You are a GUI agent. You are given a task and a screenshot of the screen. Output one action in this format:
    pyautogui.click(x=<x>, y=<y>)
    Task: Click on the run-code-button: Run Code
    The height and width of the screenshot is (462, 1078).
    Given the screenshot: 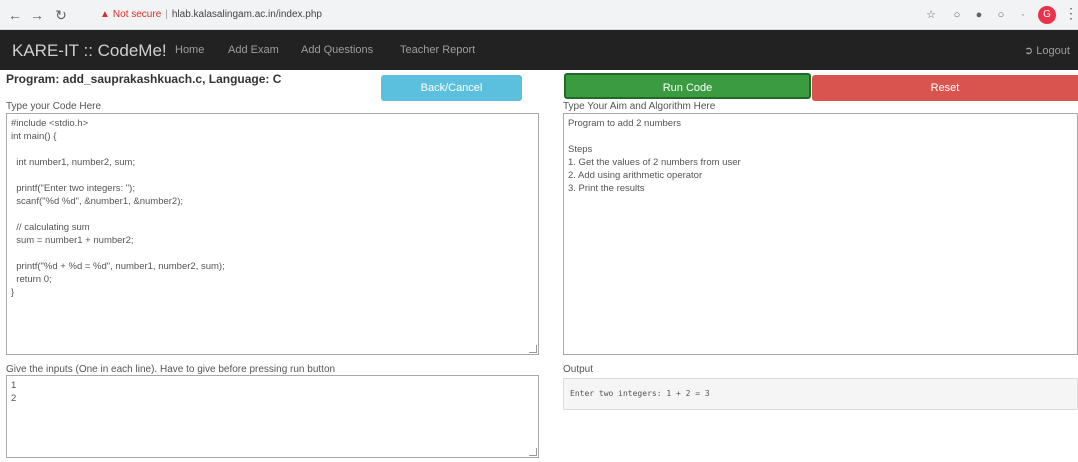 What is the action you would take?
    pyautogui.click(x=687, y=86)
    